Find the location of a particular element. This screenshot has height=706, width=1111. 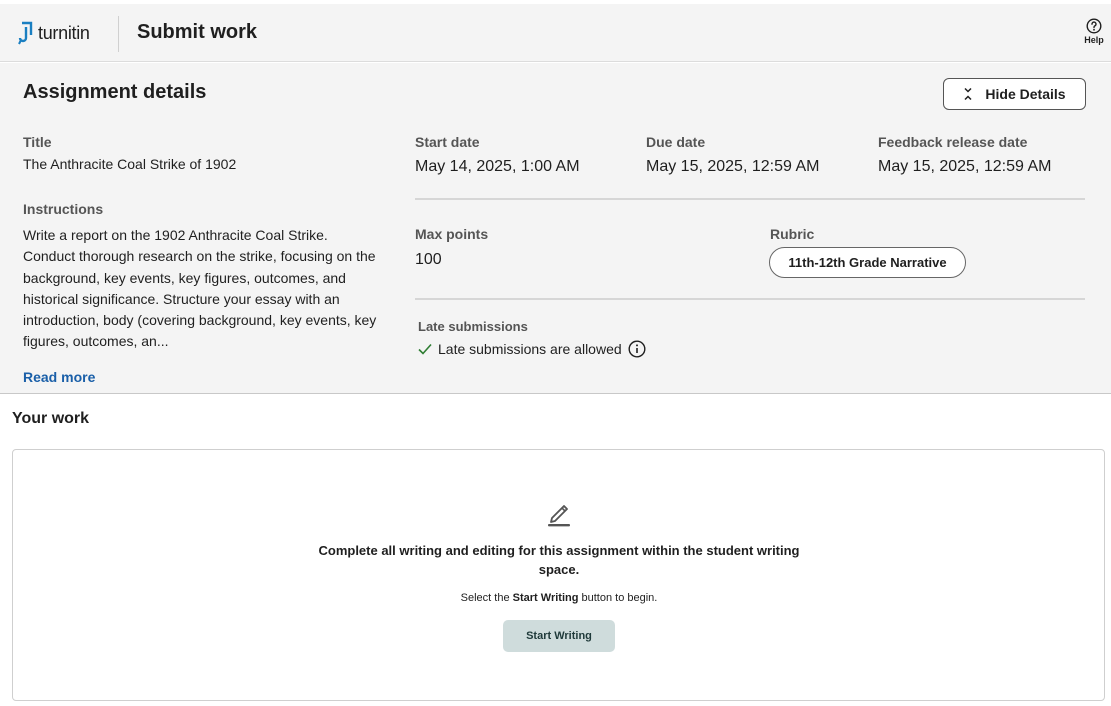

check-icon is located at coordinates (425, 349).